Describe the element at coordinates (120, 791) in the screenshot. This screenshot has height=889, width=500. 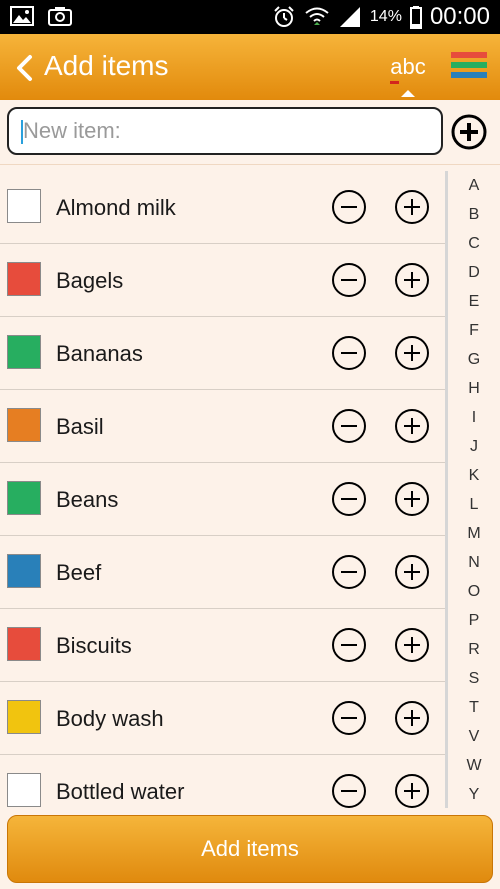
I see `item-name: Bottled water` at that location.